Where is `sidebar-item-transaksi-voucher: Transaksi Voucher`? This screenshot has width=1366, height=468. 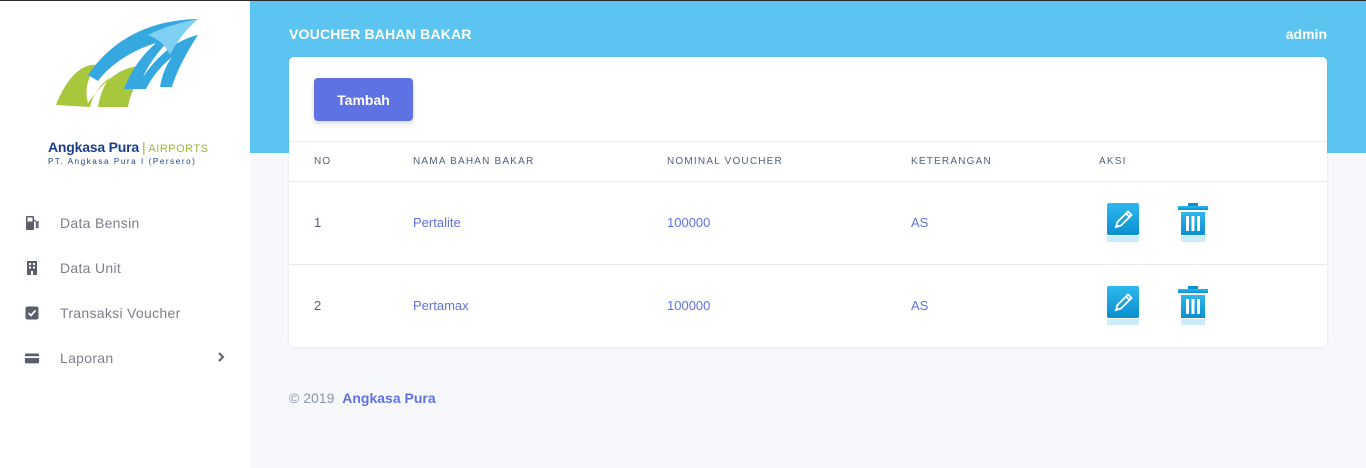
sidebar-item-transaksi-voucher: Transaksi Voucher is located at coordinates (125, 312).